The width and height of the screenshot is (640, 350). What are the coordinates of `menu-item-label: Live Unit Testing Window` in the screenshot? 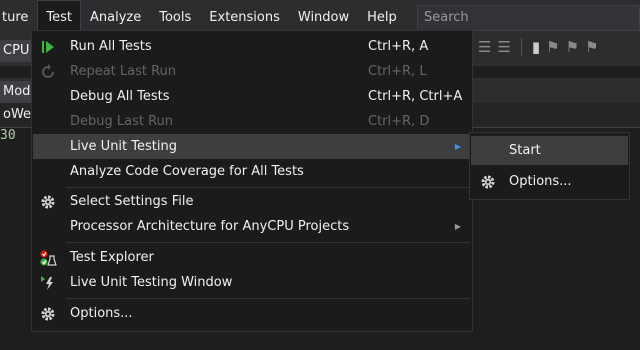 It's located at (151, 282).